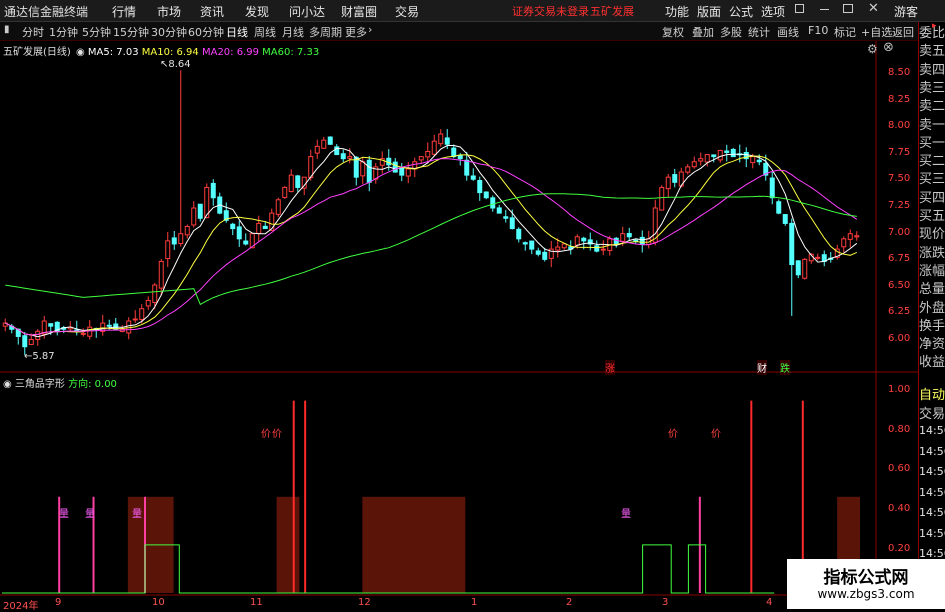  I want to click on tool-fanhui: 返回, so click(903, 32).